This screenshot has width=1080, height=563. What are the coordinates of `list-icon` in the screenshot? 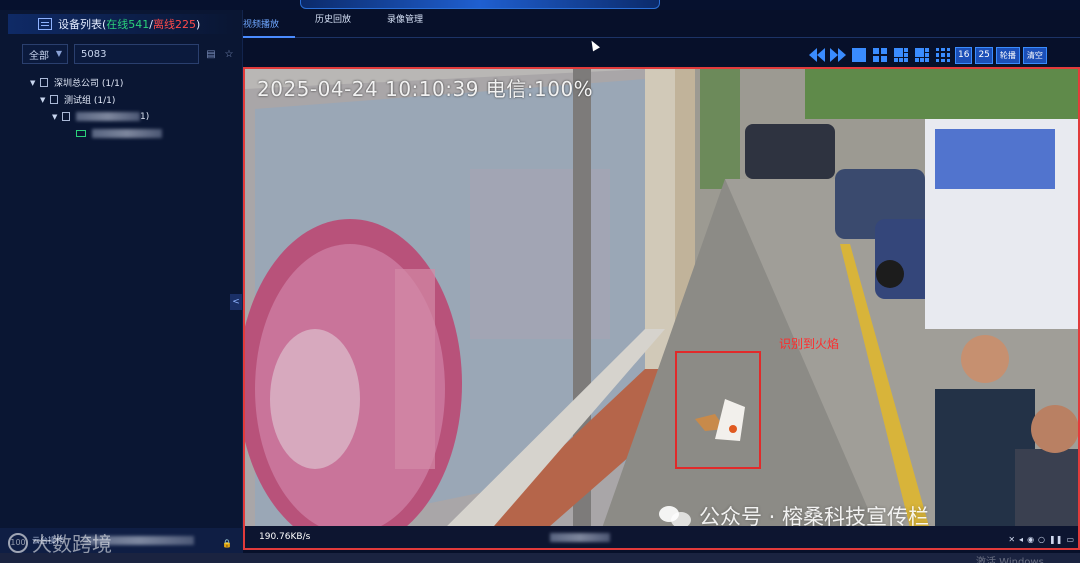 It's located at (45, 24).